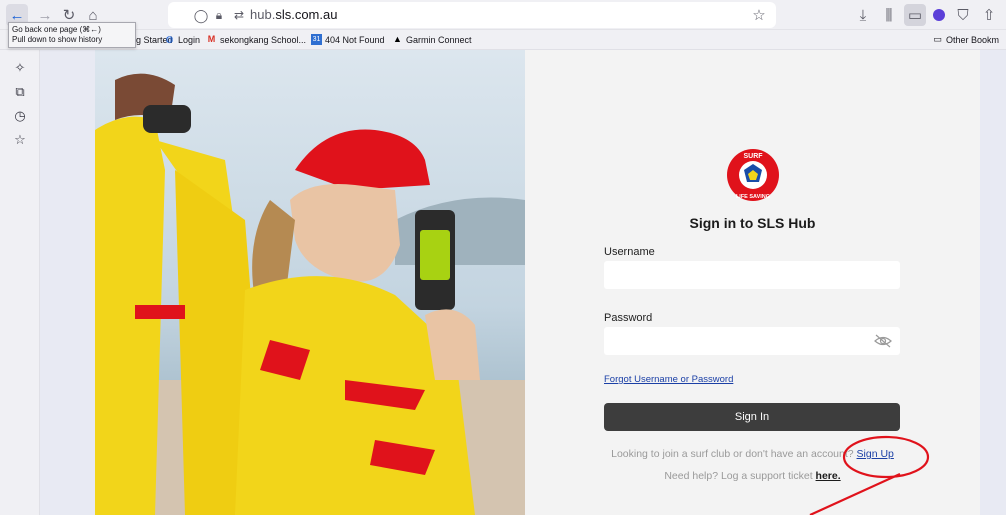  Describe the element at coordinates (855, 493) in the screenshot. I see `annotation-arrow` at that location.